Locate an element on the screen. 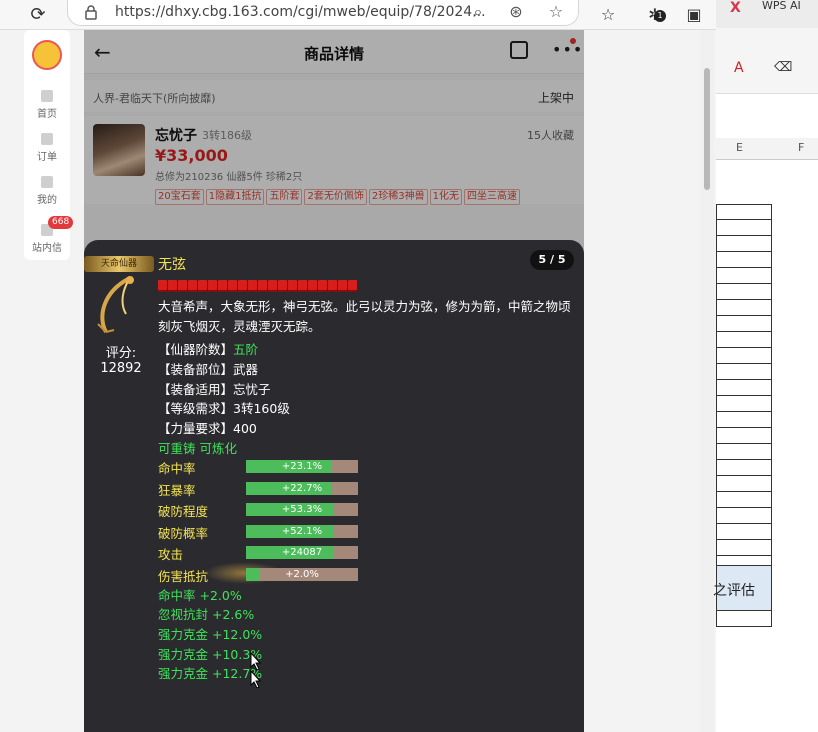  stat-label: 破防概率 is located at coordinates (183, 533).